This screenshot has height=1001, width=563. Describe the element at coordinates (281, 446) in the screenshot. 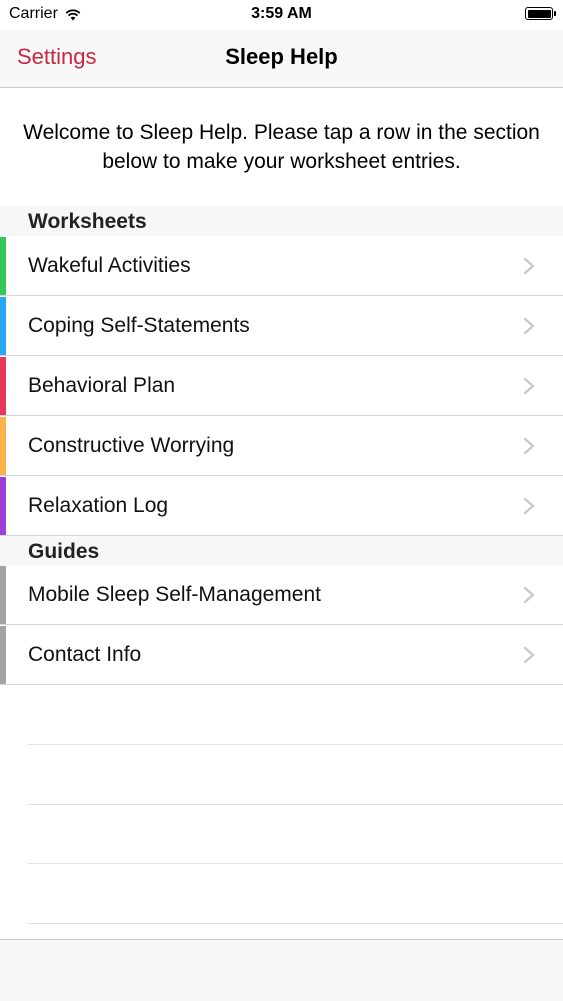

I see `list-item-constructive-worrying: Constructive Worrying` at that location.